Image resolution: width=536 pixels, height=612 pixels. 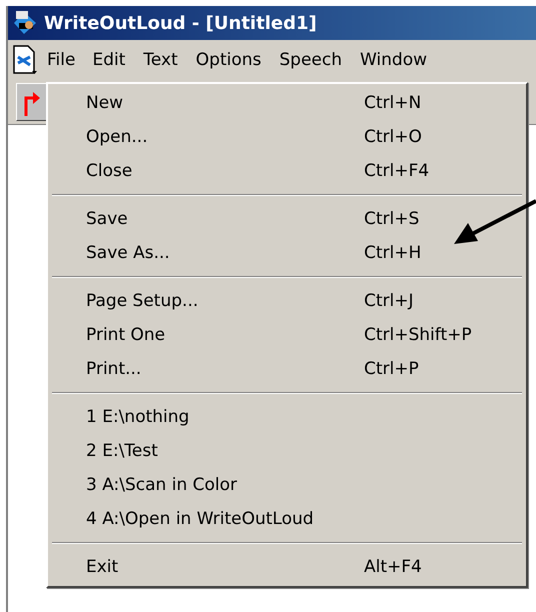 I want to click on menu-entry: 4 A:\Open in WriteOutLoud, so click(x=287, y=519).